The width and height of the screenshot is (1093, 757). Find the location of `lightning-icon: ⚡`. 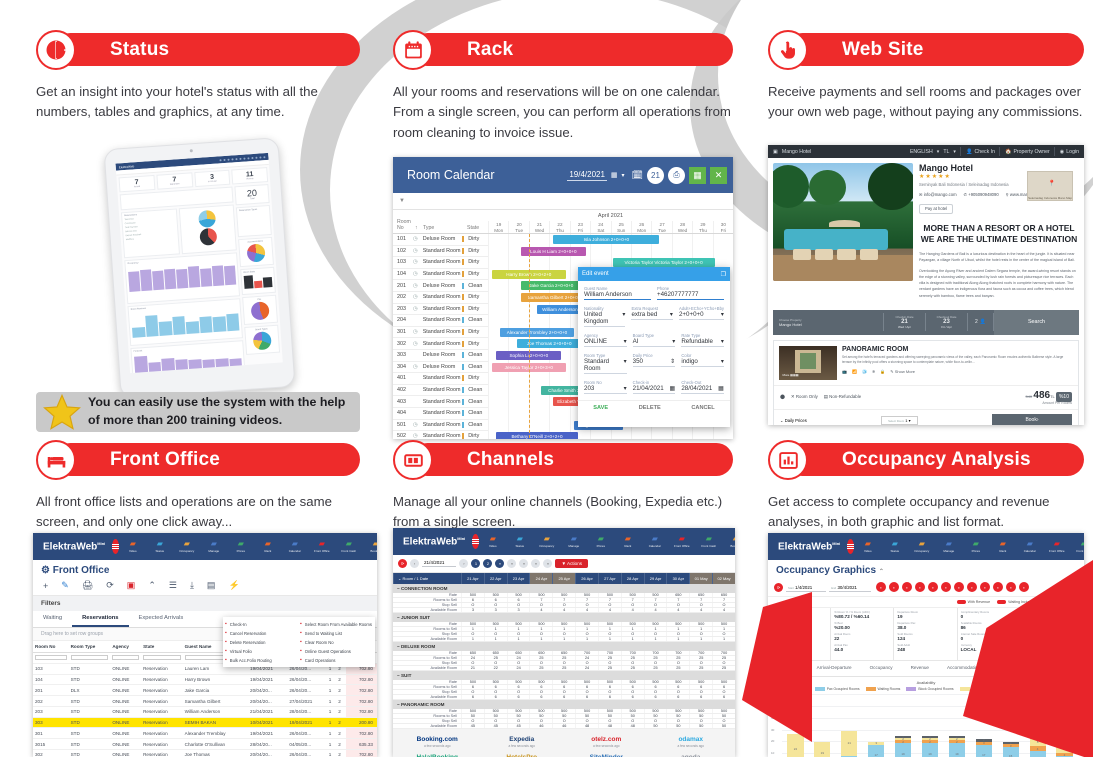

lightning-icon: ⚡ is located at coordinates (233, 585).